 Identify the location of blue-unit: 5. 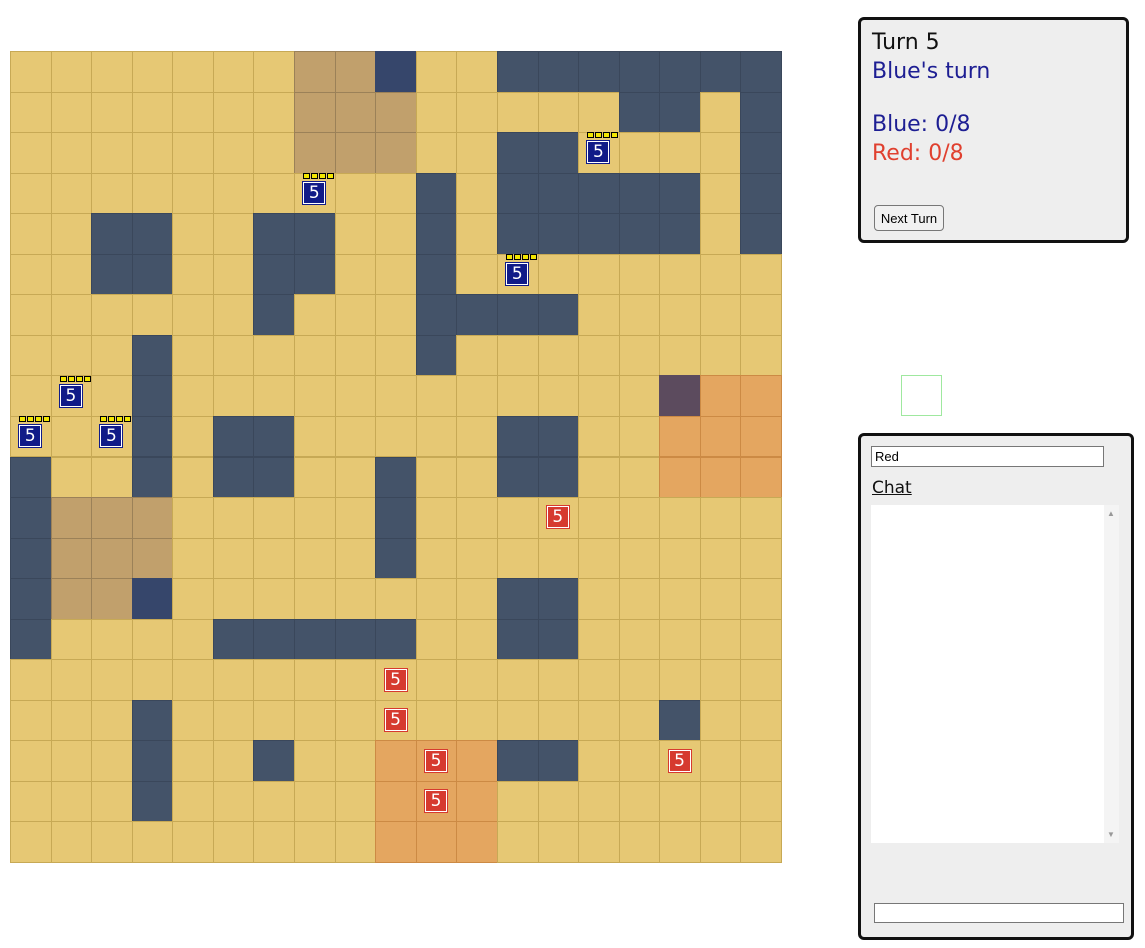
(70, 395).